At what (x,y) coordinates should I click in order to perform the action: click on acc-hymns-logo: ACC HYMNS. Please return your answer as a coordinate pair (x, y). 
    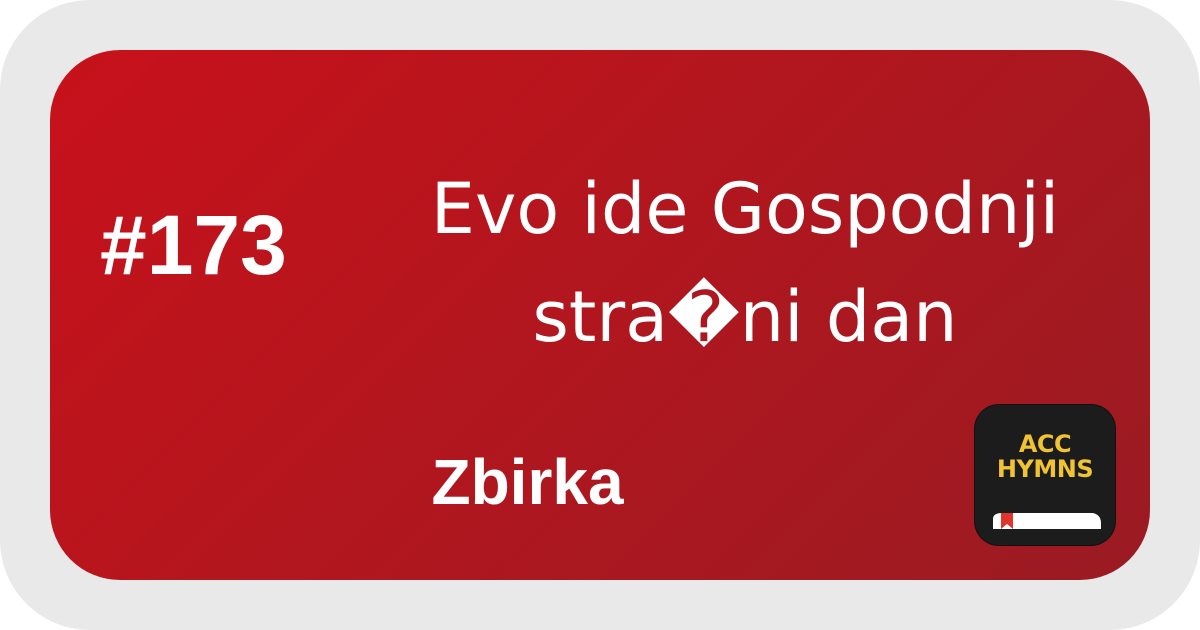
    Looking at the image, I should click on (1045, 475).